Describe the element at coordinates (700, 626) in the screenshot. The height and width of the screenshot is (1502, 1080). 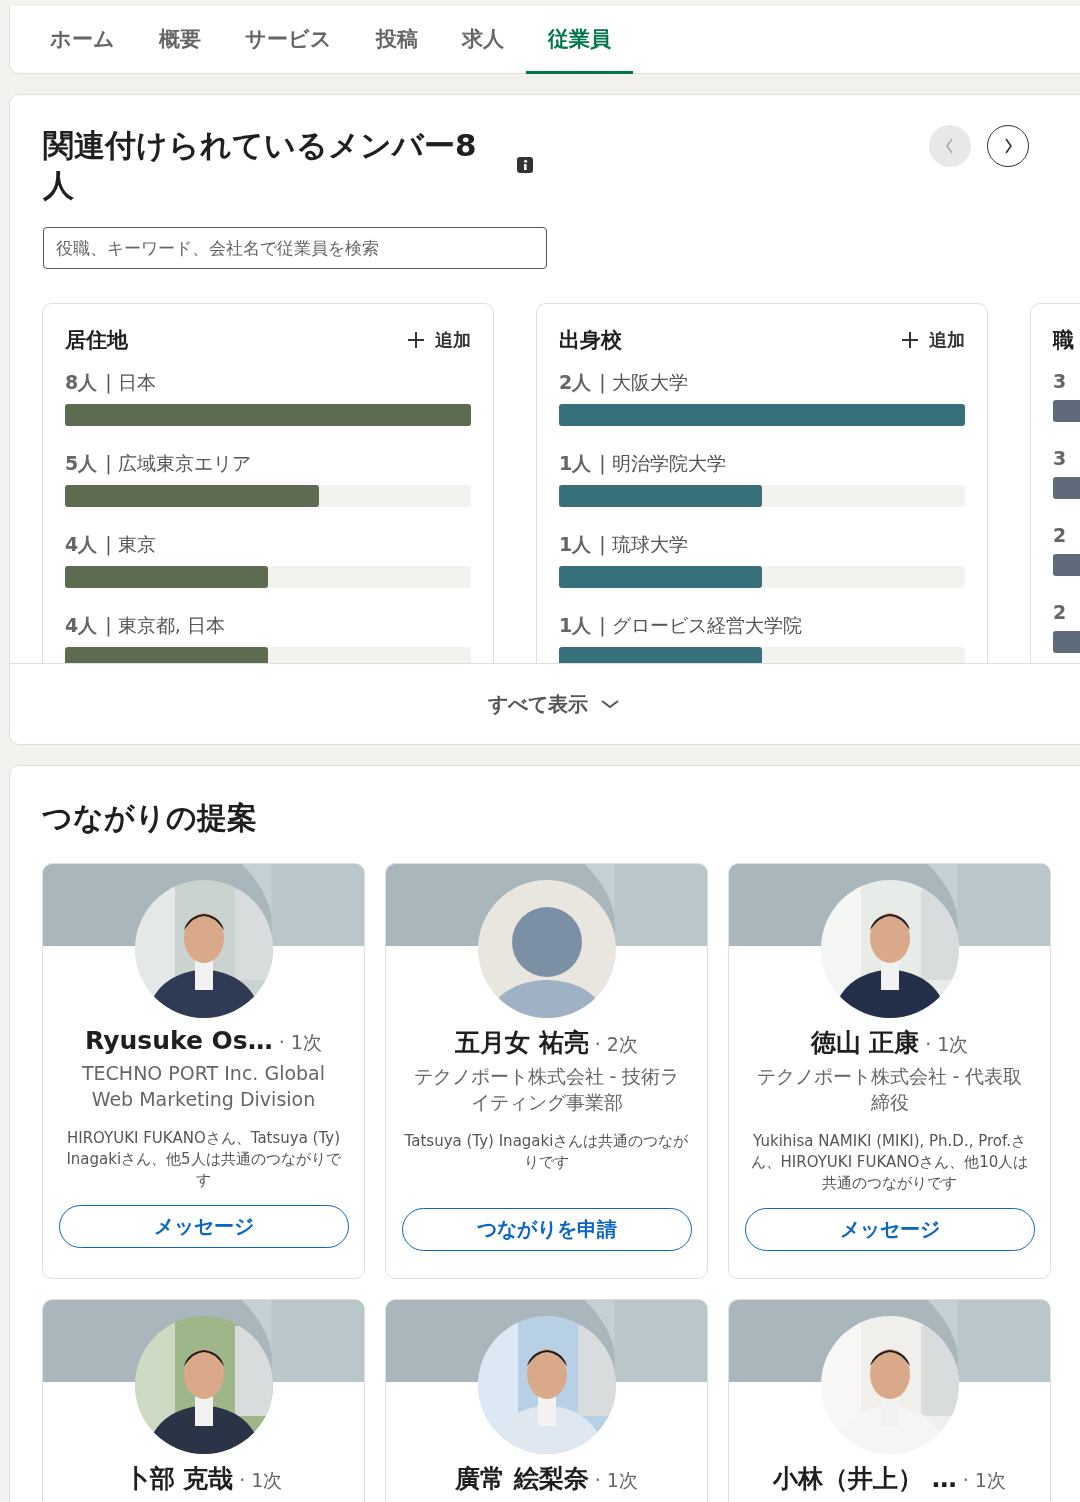
I see `stat-label: | グロービス経営大学院` at that location.